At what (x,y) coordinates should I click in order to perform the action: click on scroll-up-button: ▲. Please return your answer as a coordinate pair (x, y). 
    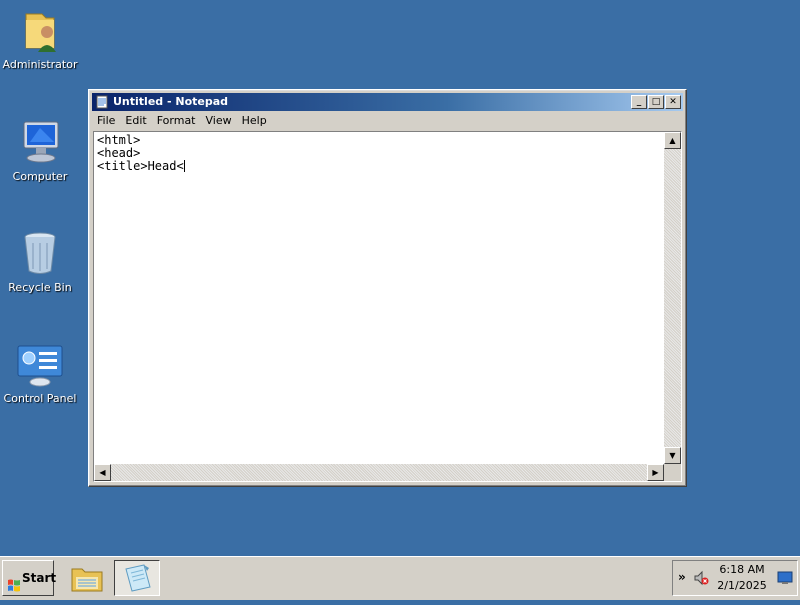
    Looking at the image, I should click on (672, 140).